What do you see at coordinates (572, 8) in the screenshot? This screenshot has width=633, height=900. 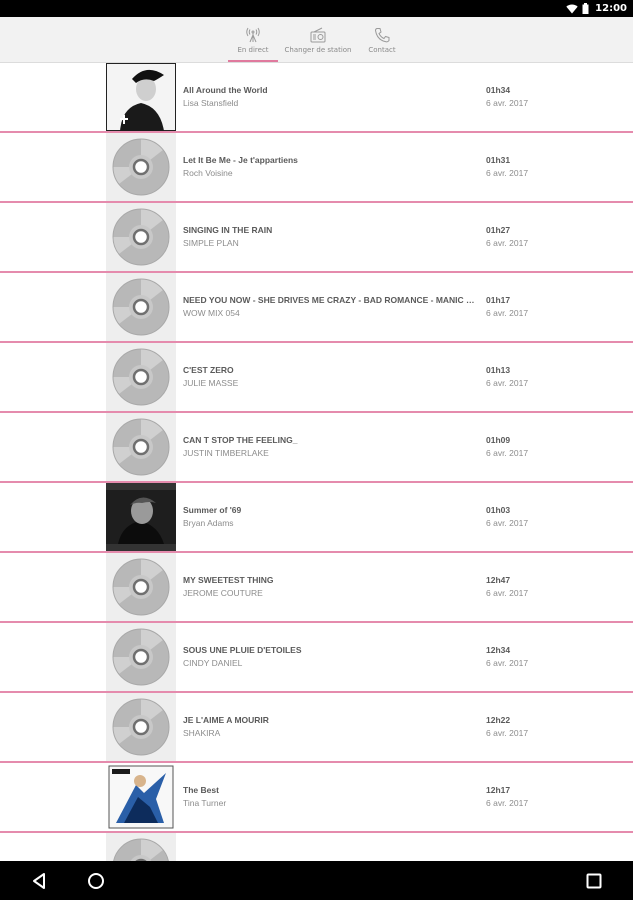 I see `wifi-icon` at bounding box center [572, 8].